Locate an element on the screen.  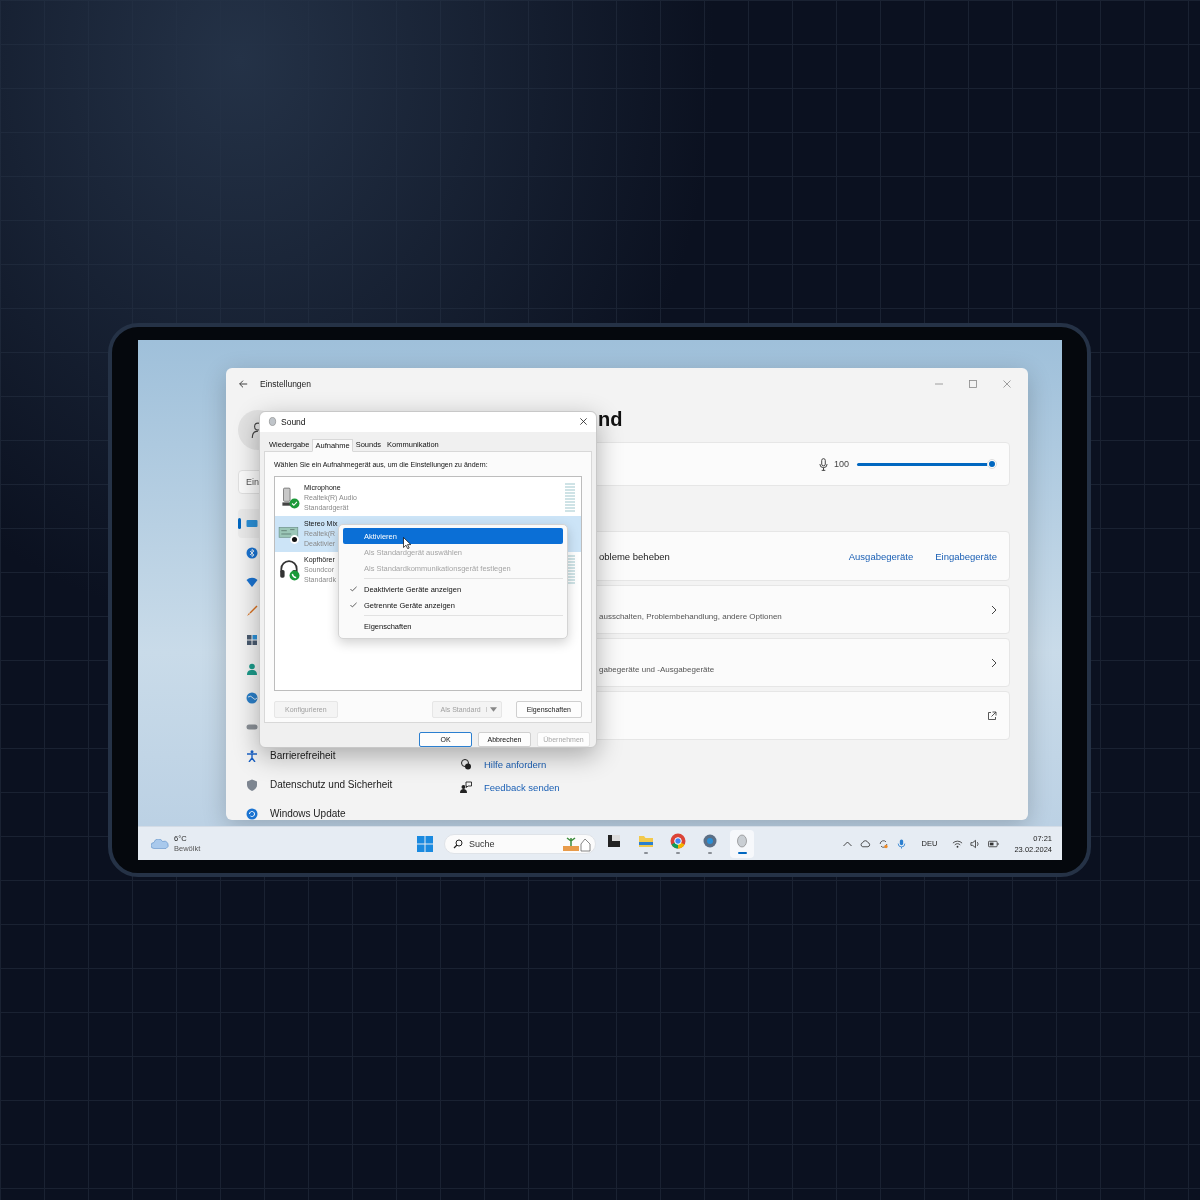
row-subtitle: ausschalten, Problembehandlung, andere Optionen is located at coordinates (690, 616).